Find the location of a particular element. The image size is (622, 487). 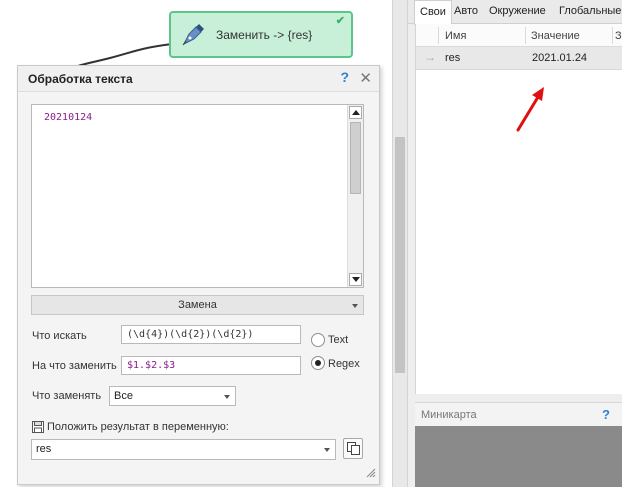

replace-label: На что заменить is located at coordinates (74, 366).